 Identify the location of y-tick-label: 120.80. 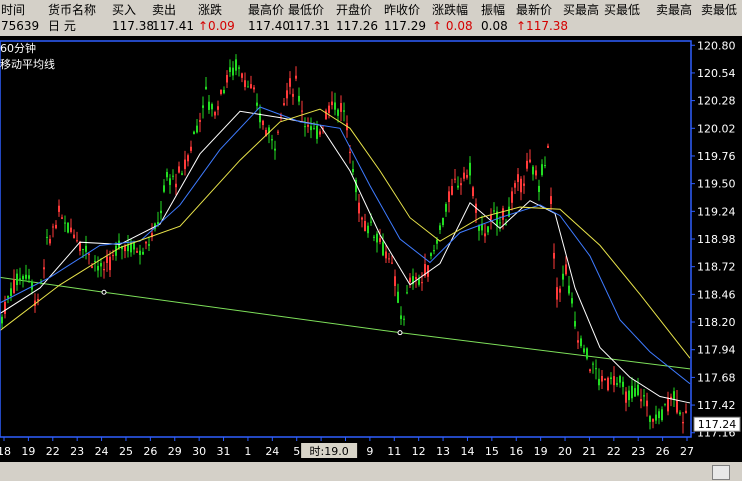
(716, 45).